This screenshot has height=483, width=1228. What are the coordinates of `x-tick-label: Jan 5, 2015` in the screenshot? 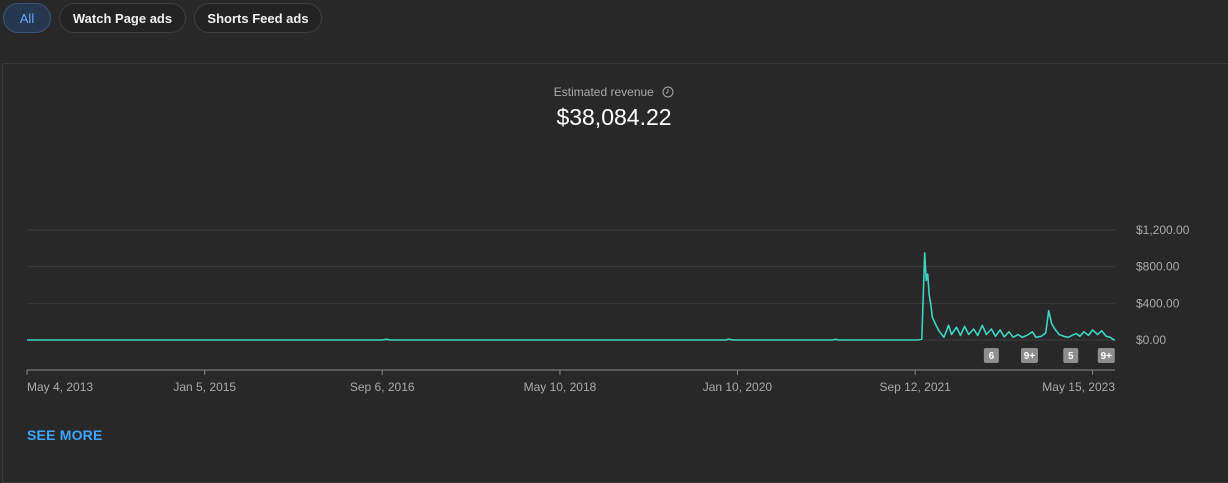 It's located at (204, 387).